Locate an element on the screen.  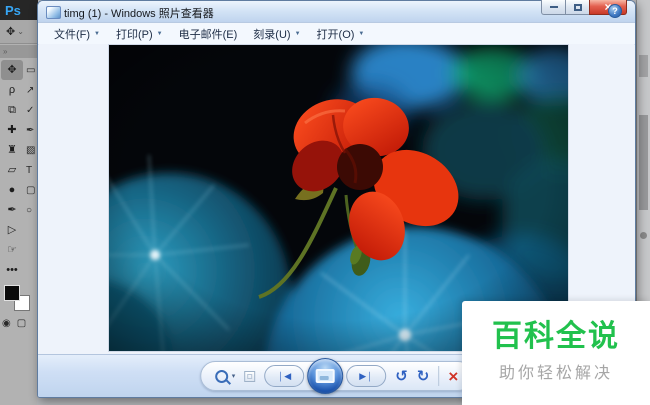
menu-burn-label: 刻录(U) is located at coordinates (272, 34).